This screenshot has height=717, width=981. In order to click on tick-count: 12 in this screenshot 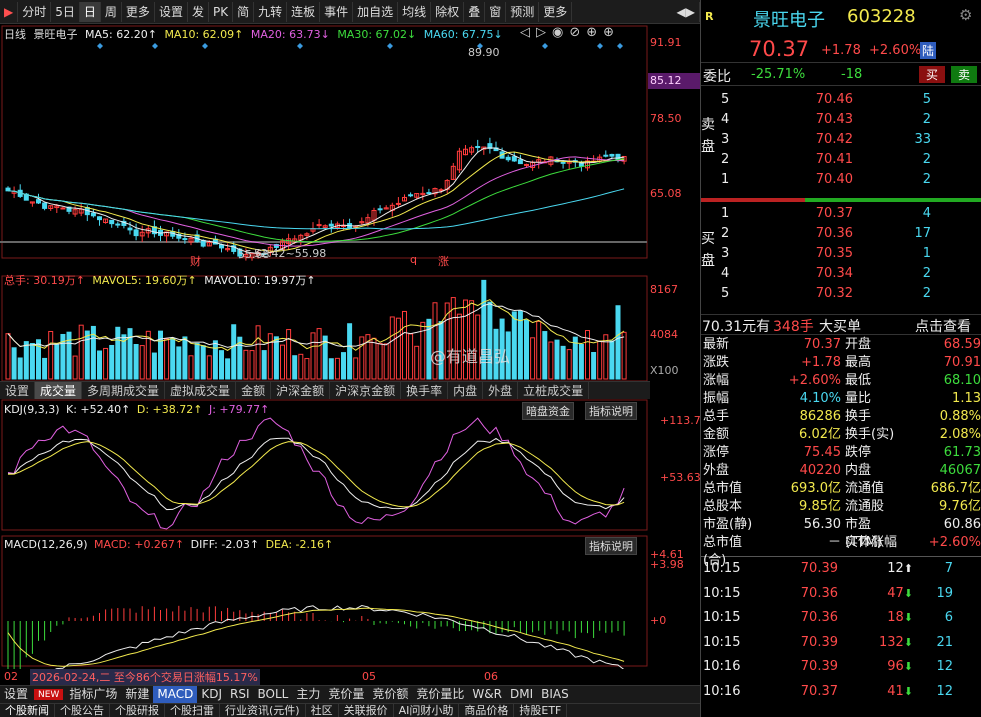, I will do `click(944, 666)`.